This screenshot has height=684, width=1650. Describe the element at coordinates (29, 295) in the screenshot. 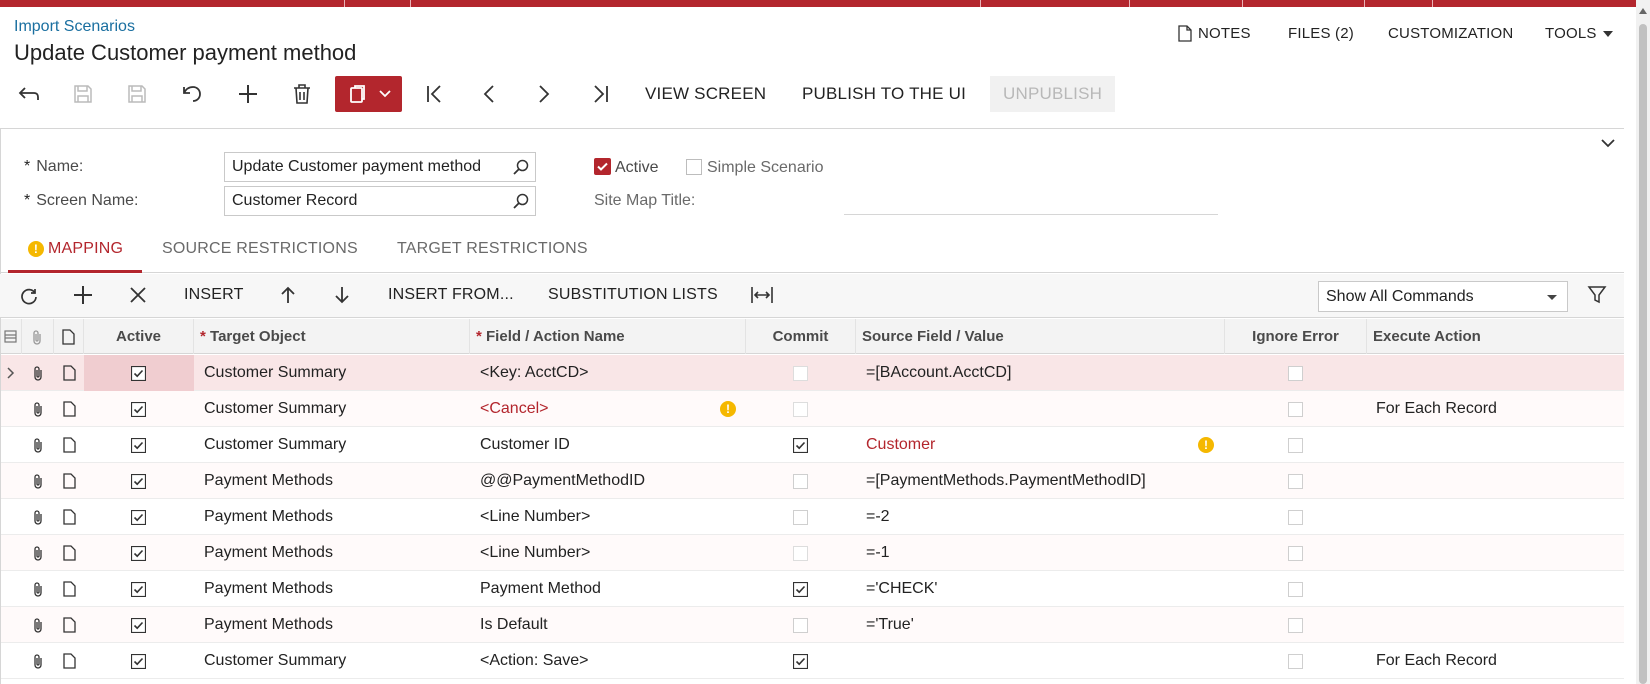

I see `refresh-button` at that location.